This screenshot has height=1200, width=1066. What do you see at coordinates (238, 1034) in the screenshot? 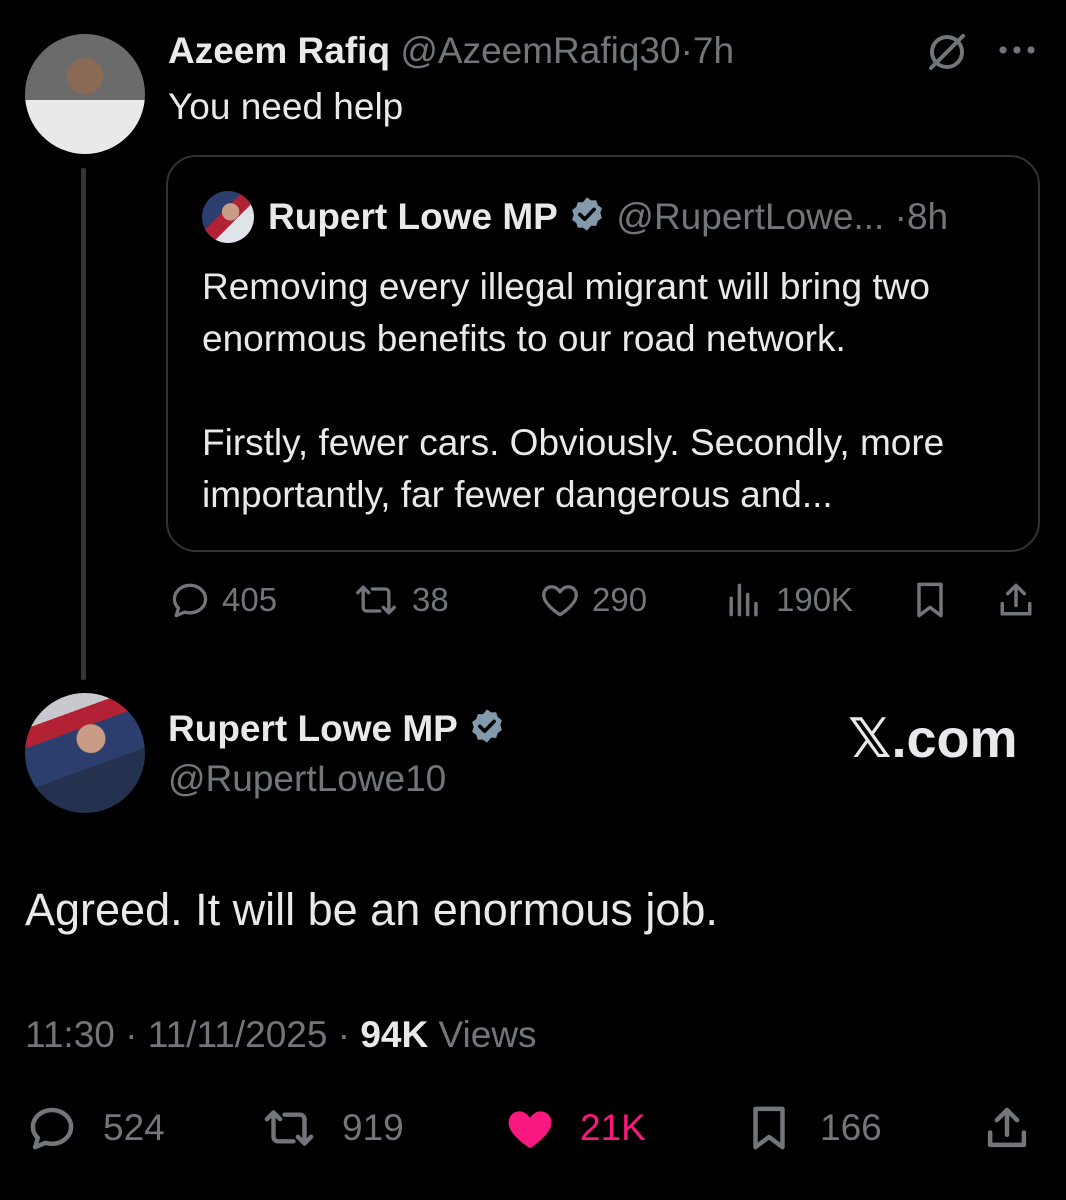
I see `main-date: 11/11/2025` at bounding box center [238, 1034].